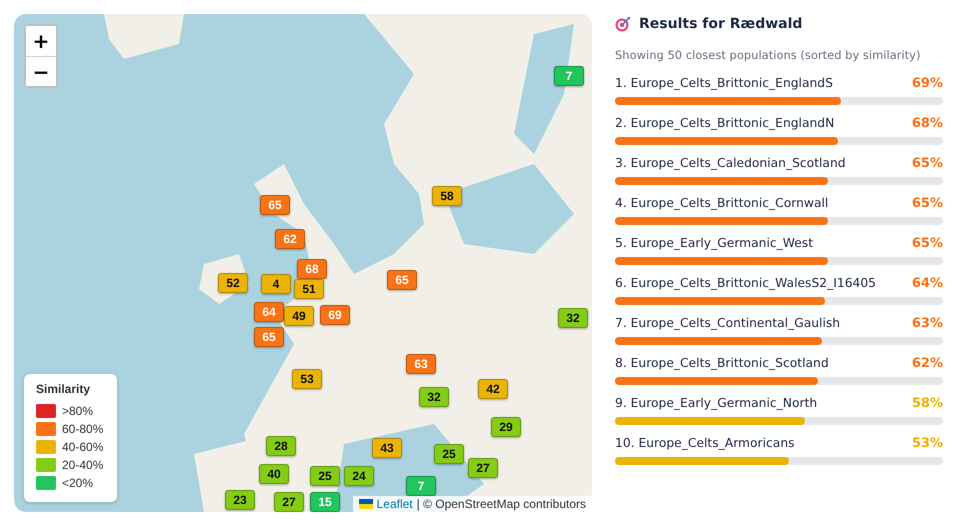  Describe the element at coordinates (307, 379) in the screenshot. I see `map-marker: 53` at that location.